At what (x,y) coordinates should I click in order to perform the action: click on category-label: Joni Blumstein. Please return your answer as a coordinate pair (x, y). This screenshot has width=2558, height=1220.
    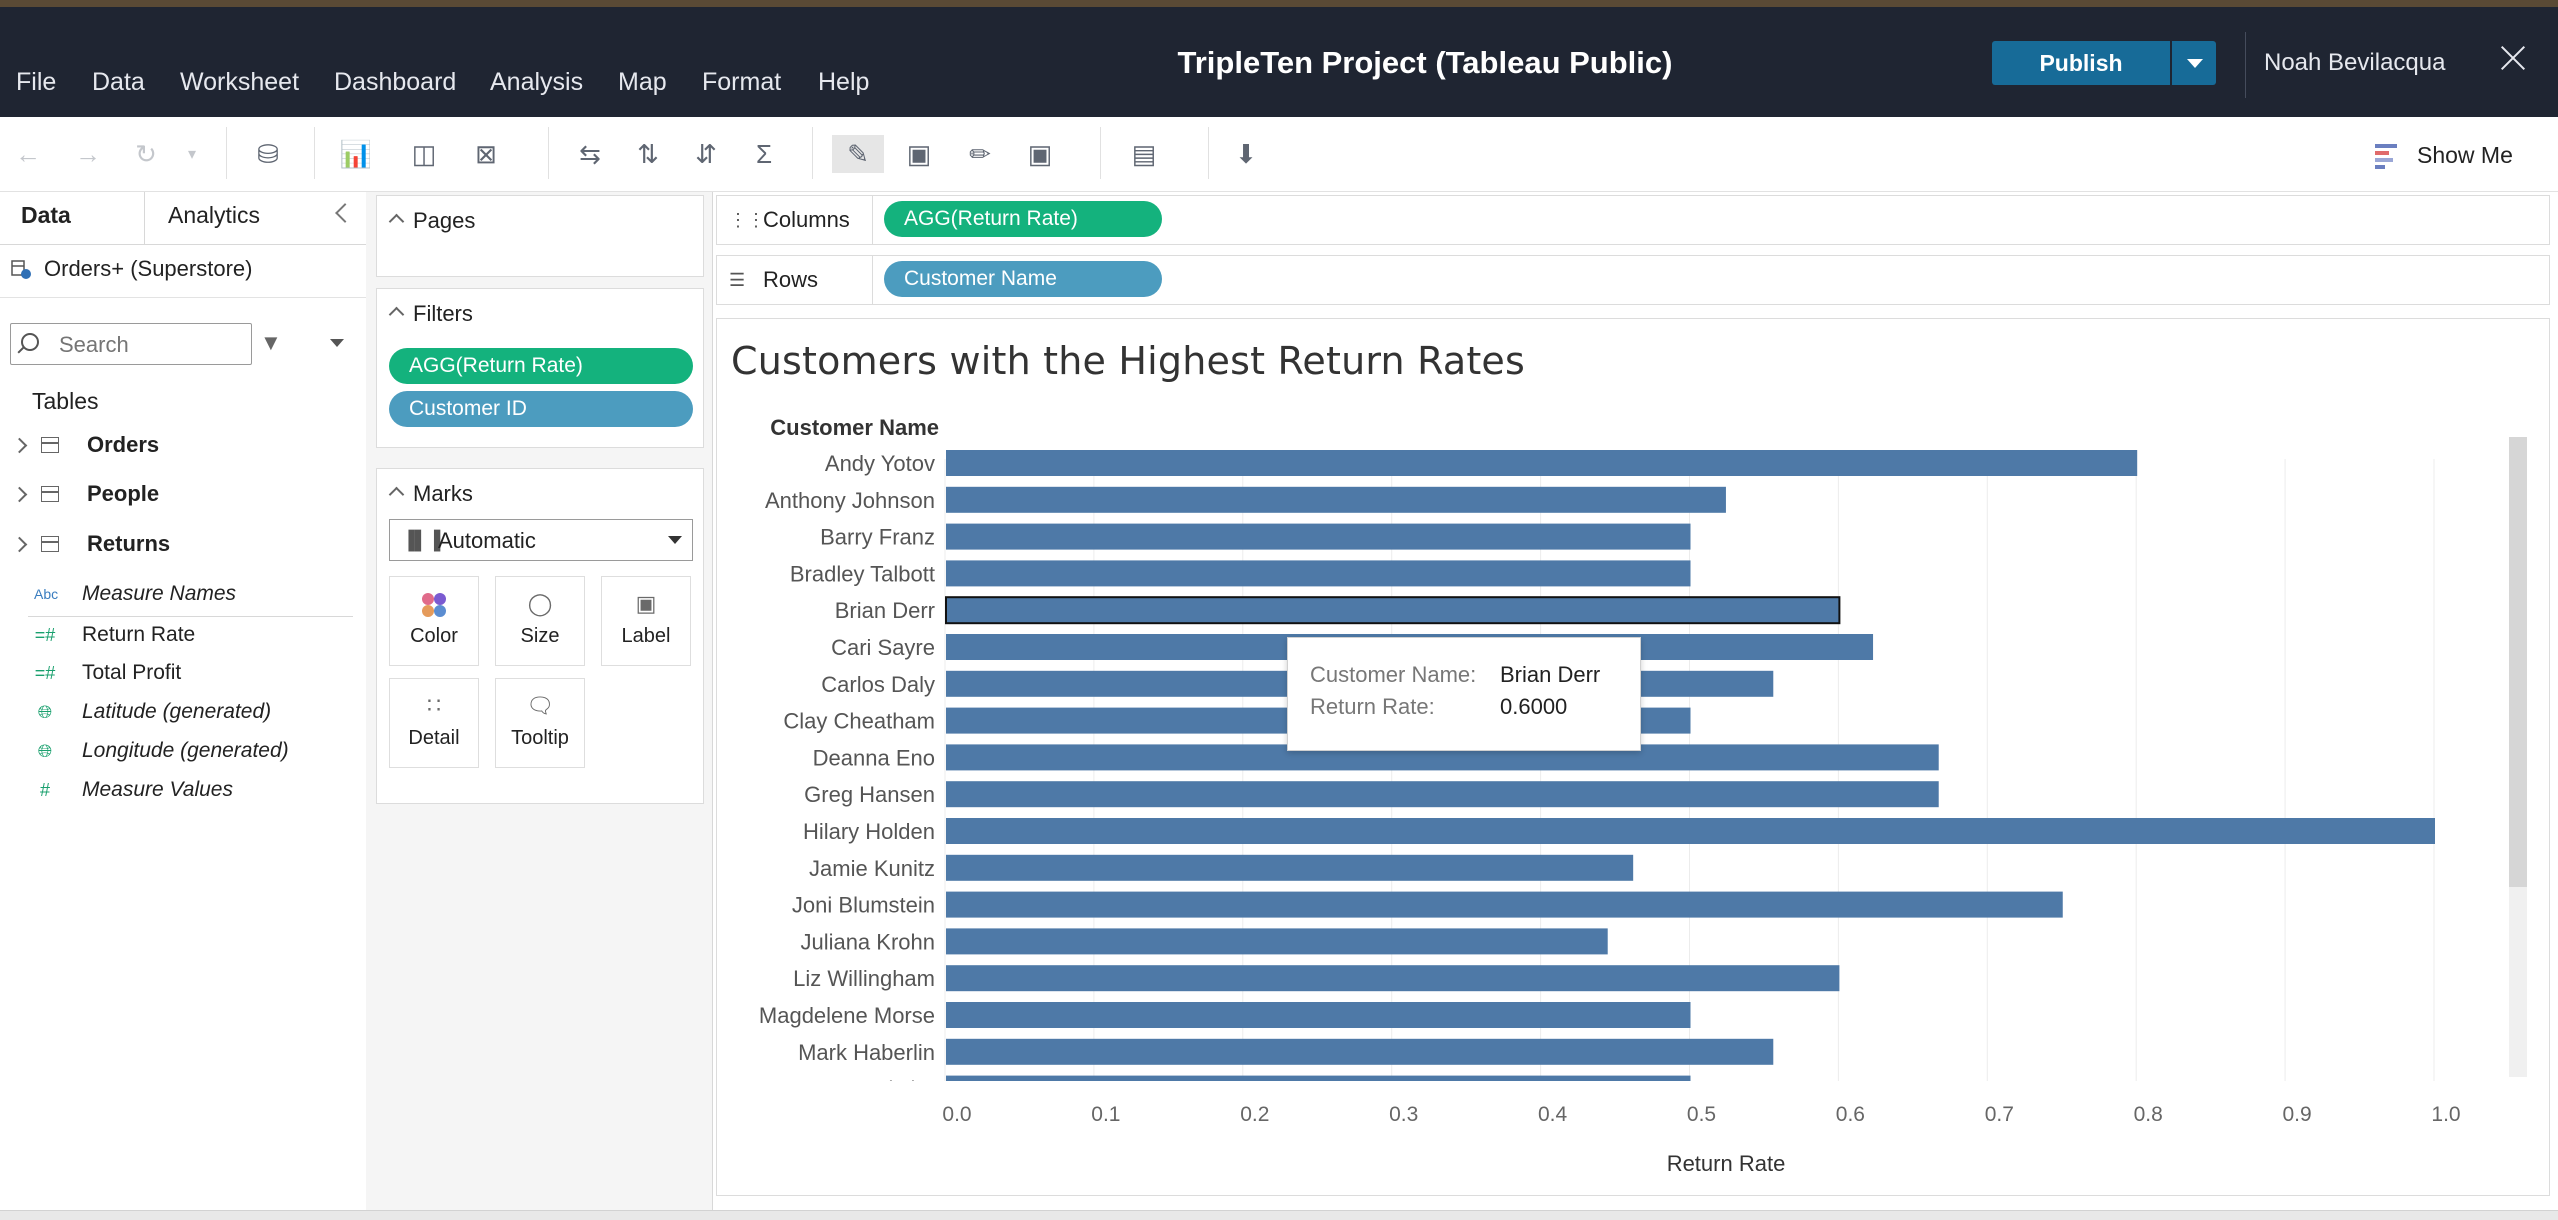
    Looking at the image, I should click on (863, 905).